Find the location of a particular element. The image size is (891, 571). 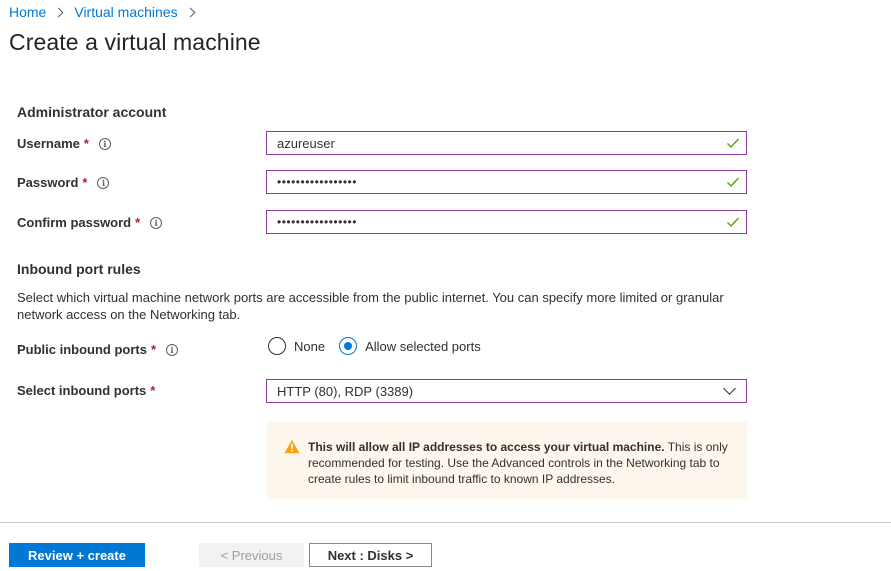

radio-allow-selected-ports-label: Allow selected ports is located at coordinates (423, 346).